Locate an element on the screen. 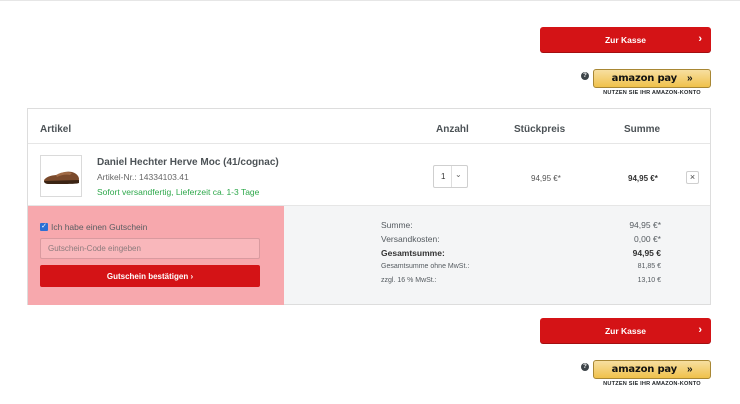 This screenshot has width=740, height=404. header-unit-price: Stückpreis is located at coordinates (540, 129).